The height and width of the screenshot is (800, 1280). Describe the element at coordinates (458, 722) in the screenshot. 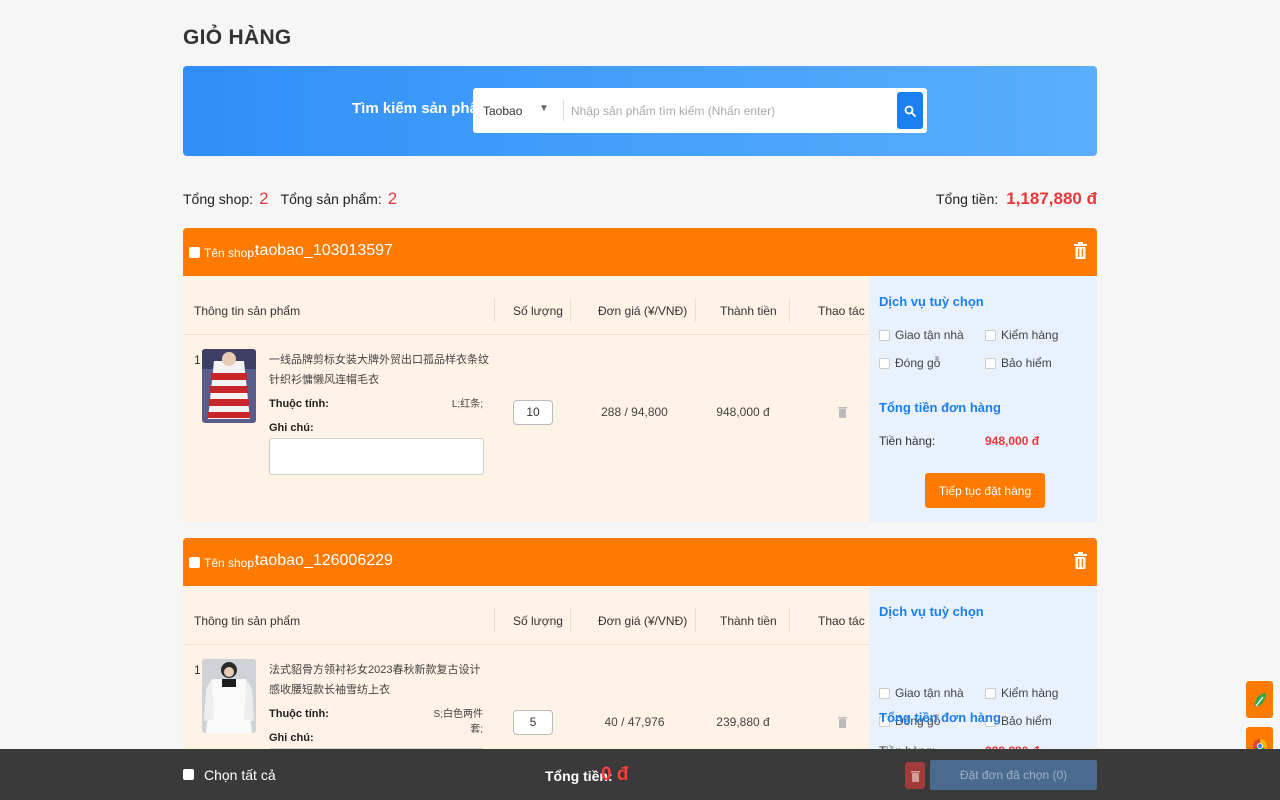

I see `attribute-value: S;白色两件套;` at that location.